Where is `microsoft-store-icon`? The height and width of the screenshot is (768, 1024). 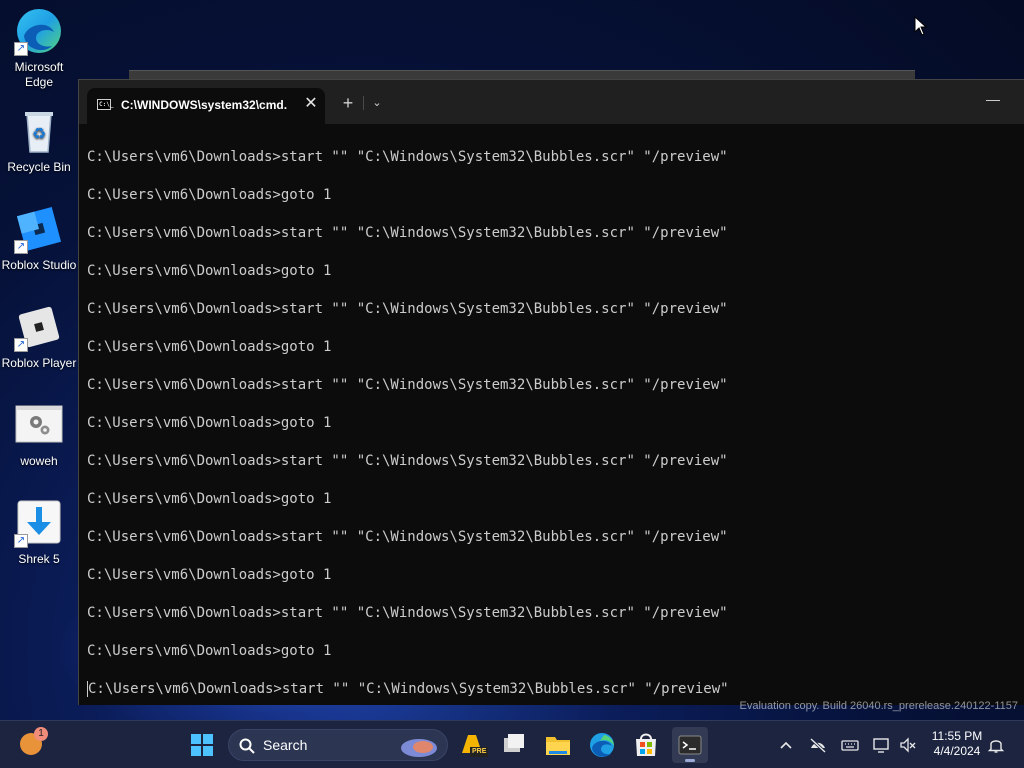 microsoft-store-icon is located at coordinates (646, 744).